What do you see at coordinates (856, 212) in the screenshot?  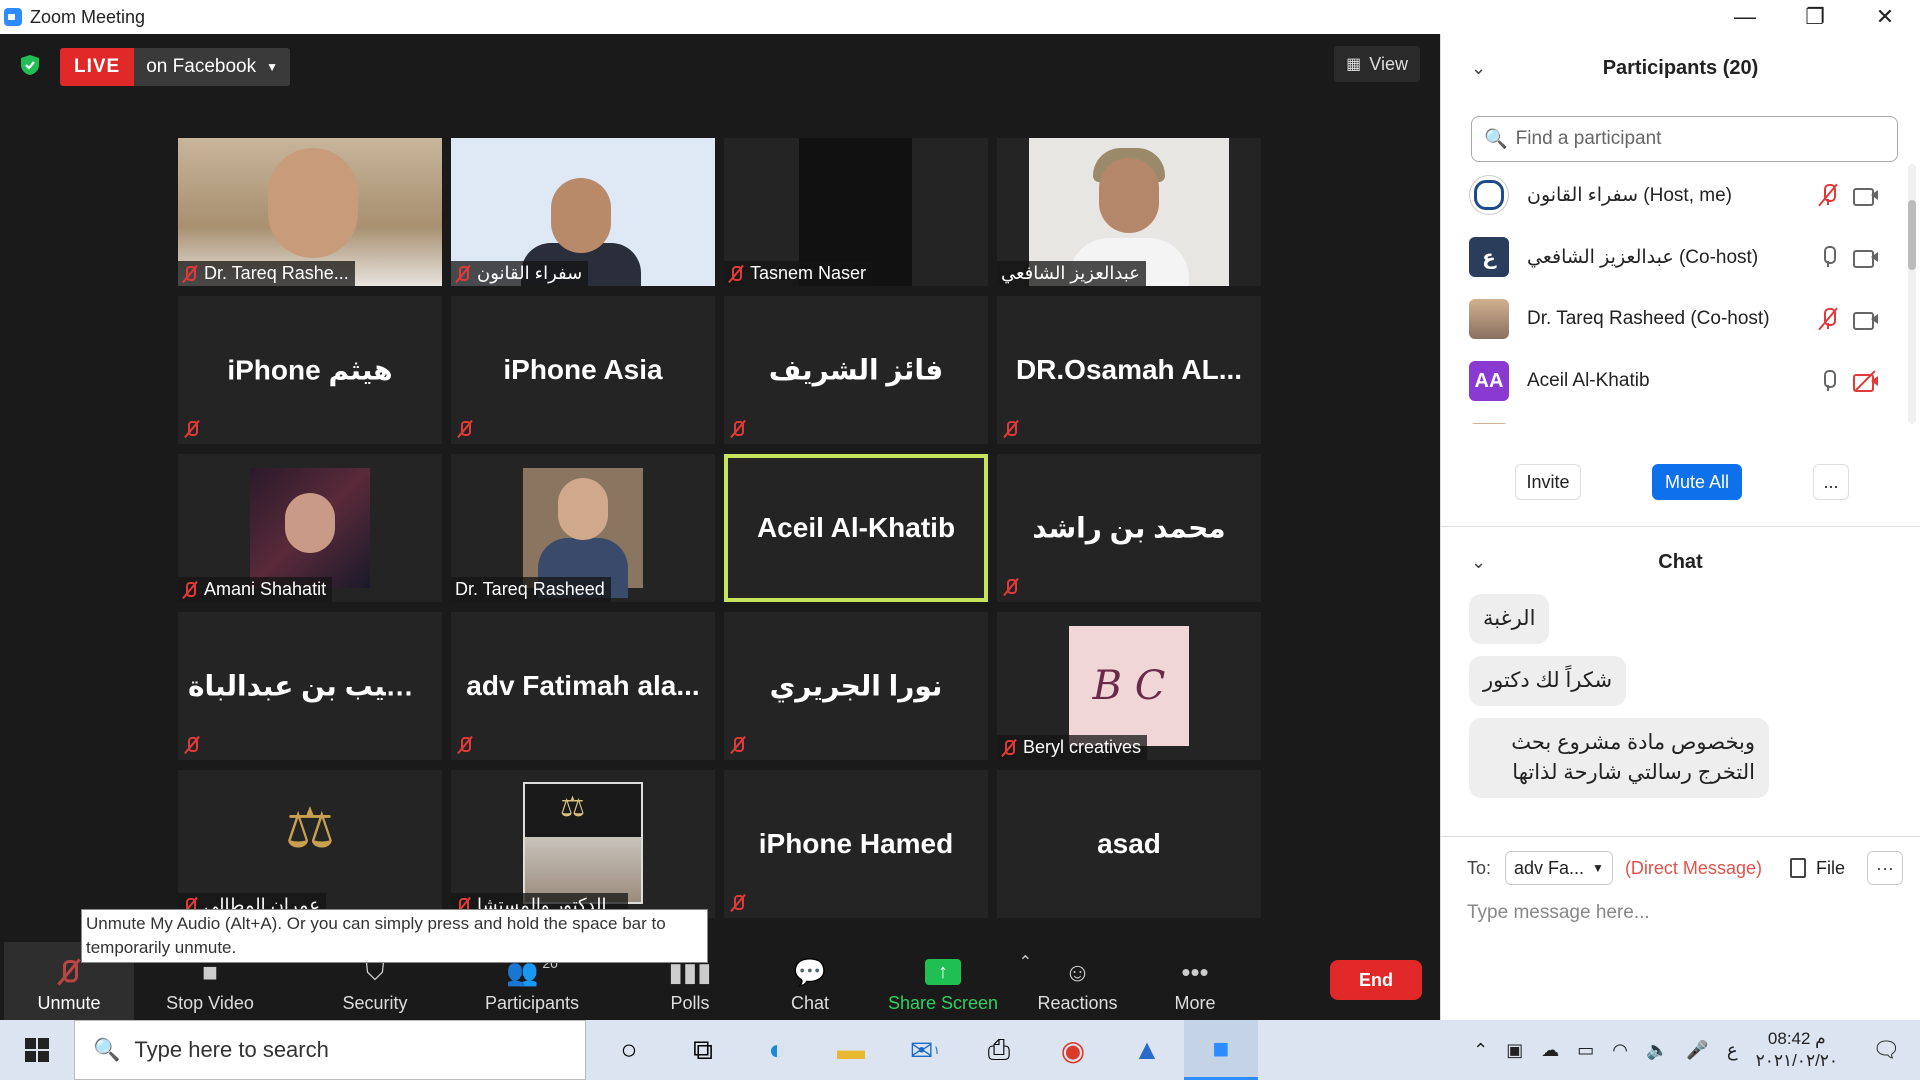 I see `video-tile: Tasnem Naser` at bounding box center [856, 212].